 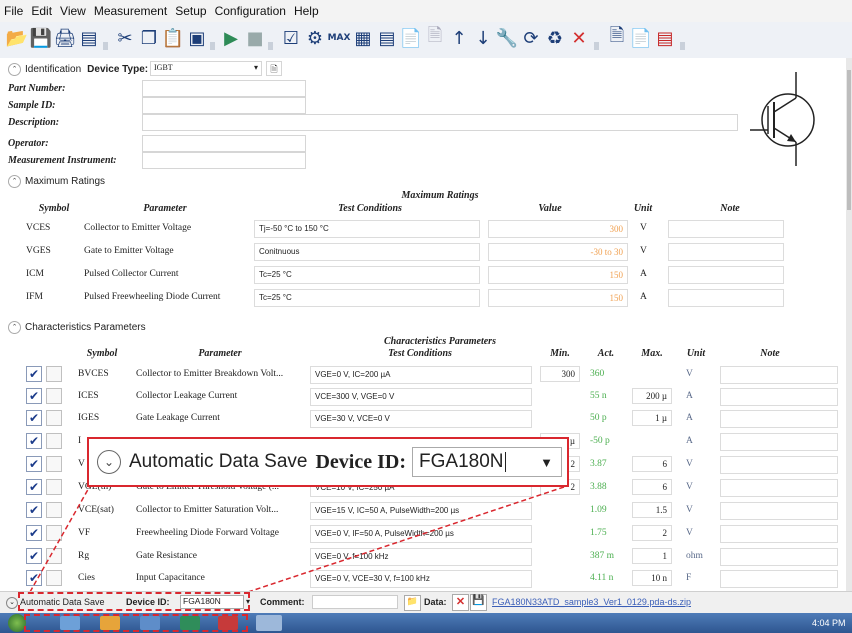 What do you see at coordinates (73, 9) in the screenshot?
I see `menu-view: View` at bounding box center [73, 9].